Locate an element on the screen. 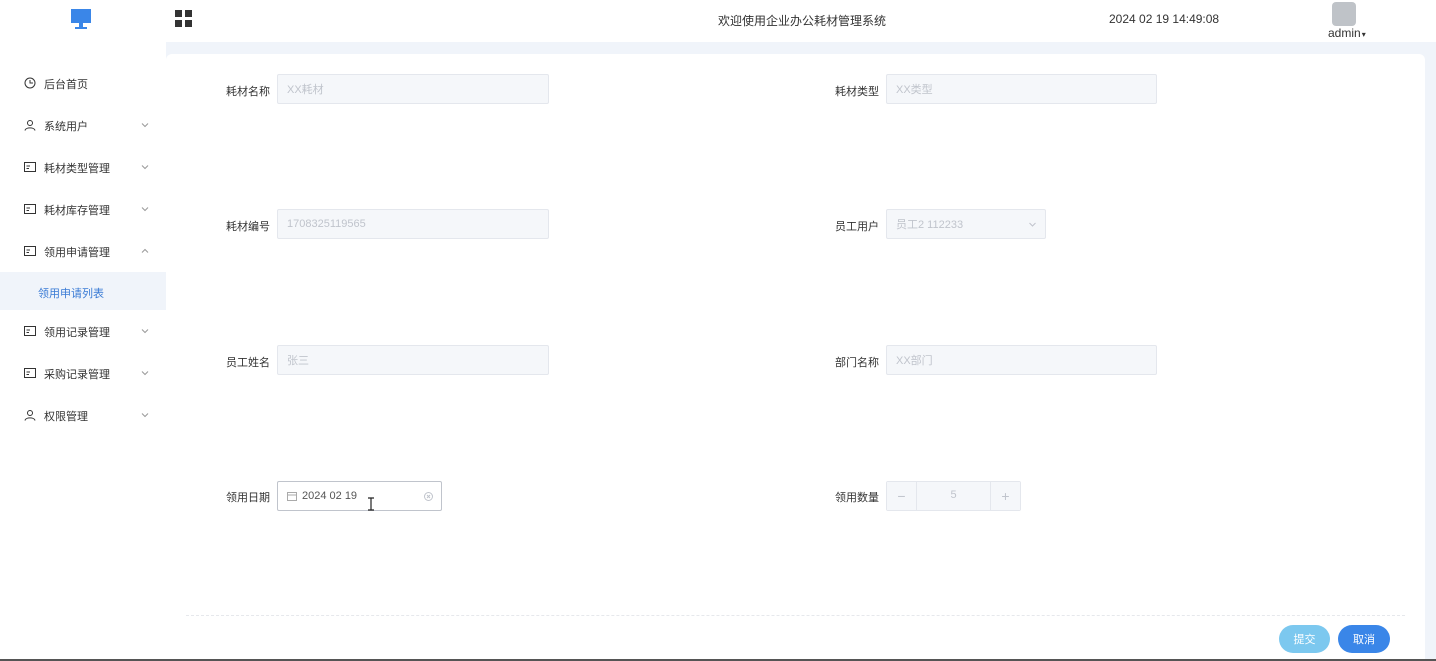 The height and width of the screenshot is (661, 1436). quantity-stepper: − 5 + is located at coordinates (953, 496).